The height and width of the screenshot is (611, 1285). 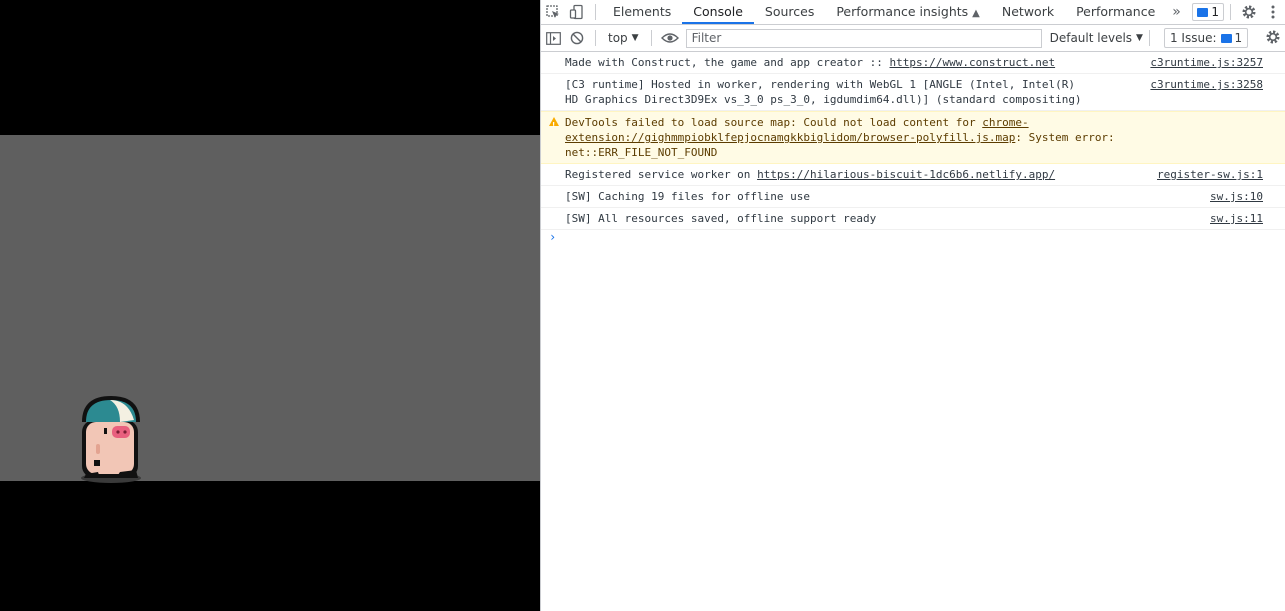 What do you see at coordinates (1028, 12) in the screenshot?
I see `tab-network: Network` at bounding box center [1028, 12].